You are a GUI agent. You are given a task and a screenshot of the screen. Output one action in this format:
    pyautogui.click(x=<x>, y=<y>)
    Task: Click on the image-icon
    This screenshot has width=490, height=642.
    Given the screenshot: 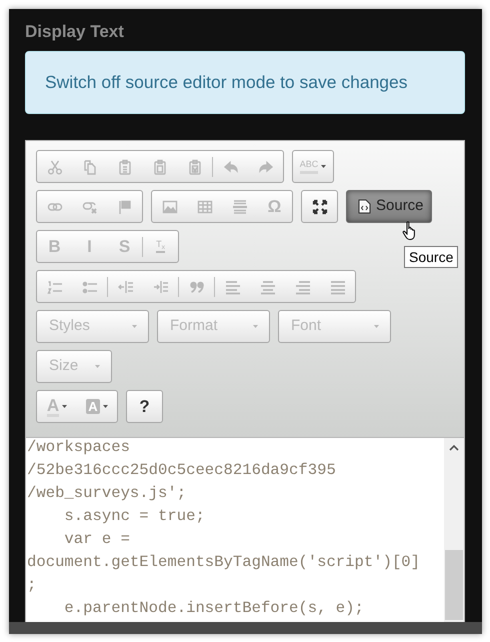 What is the action you would take?
    pyautogui.click(x=170, y=206)
    